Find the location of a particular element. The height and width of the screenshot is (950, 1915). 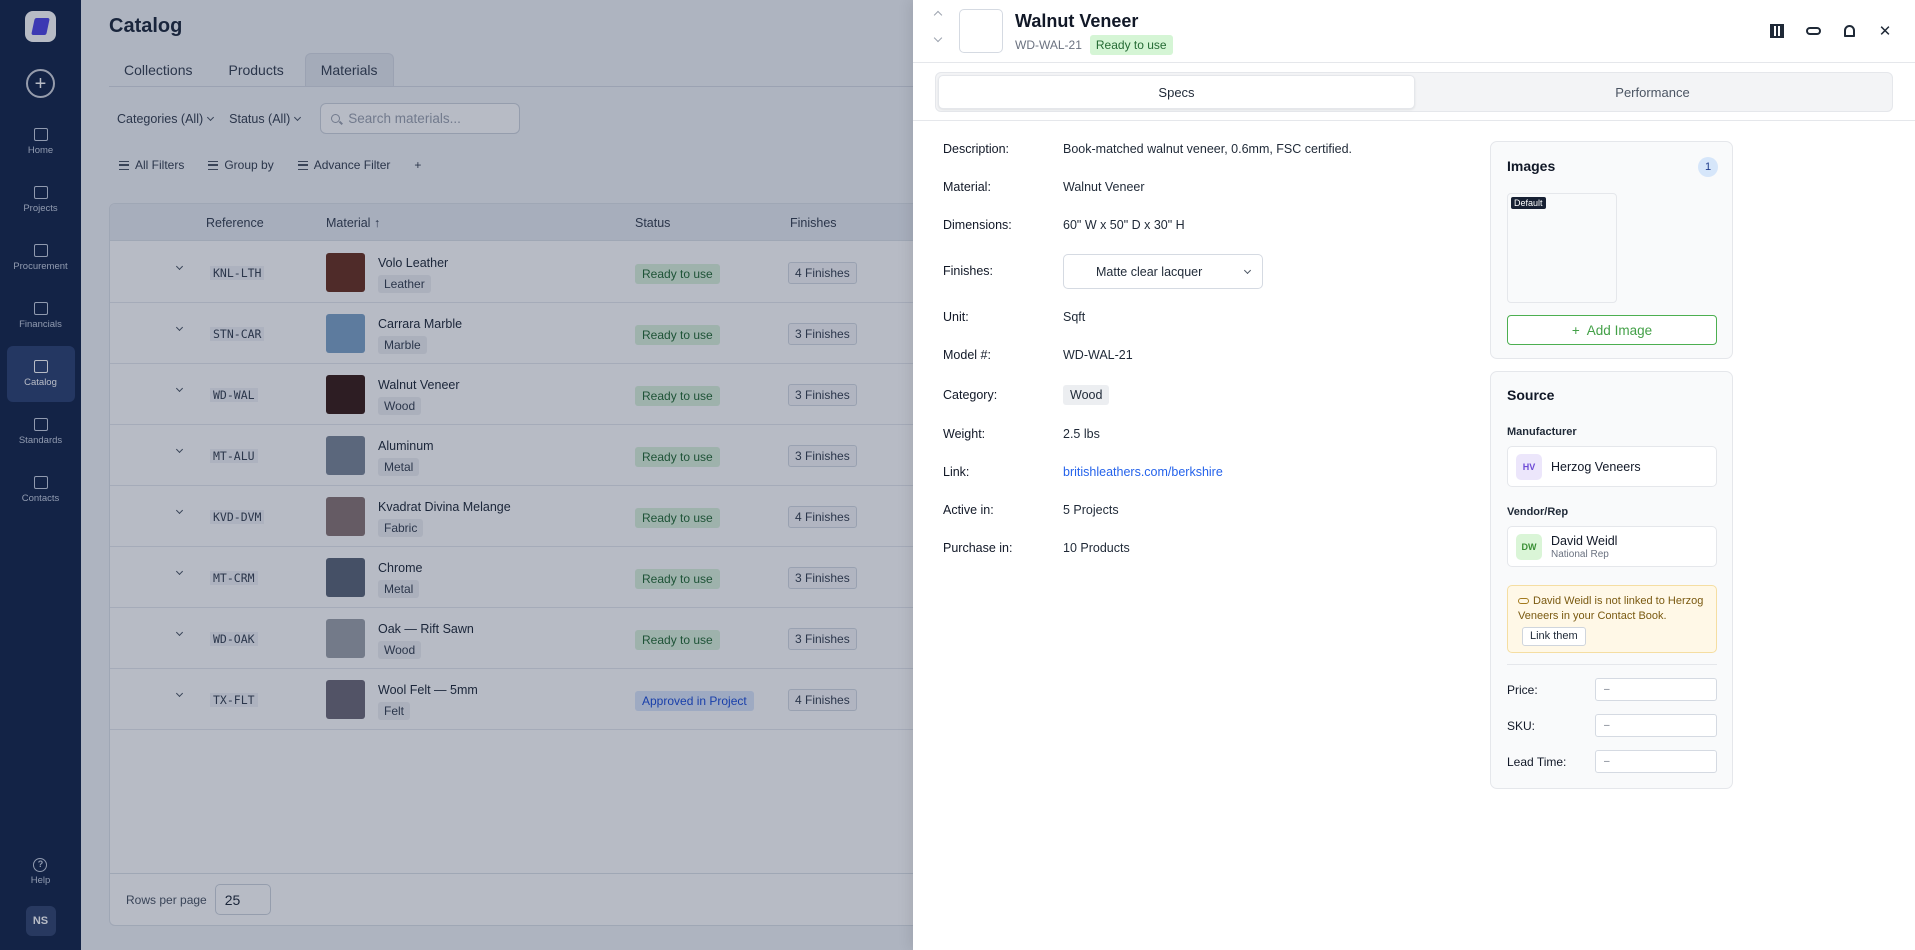

add-image-button: + Add Image is located at coordinates (1612, 330).